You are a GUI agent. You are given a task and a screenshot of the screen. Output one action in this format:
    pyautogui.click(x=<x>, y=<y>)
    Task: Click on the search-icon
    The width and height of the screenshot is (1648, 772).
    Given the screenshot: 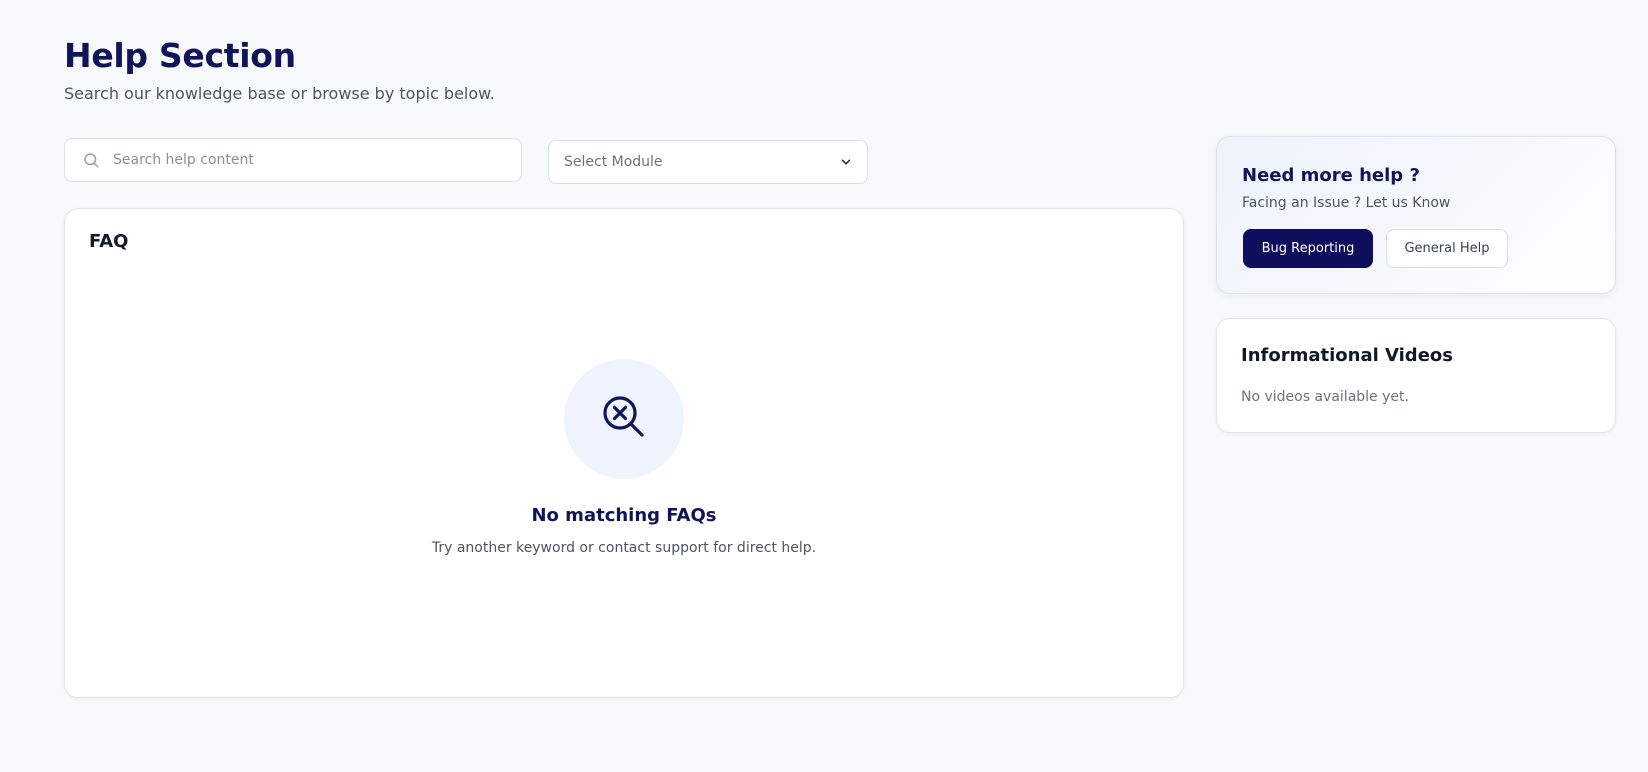 What is the action you would take?
    pyautogui.click(x=91, y=160)
    